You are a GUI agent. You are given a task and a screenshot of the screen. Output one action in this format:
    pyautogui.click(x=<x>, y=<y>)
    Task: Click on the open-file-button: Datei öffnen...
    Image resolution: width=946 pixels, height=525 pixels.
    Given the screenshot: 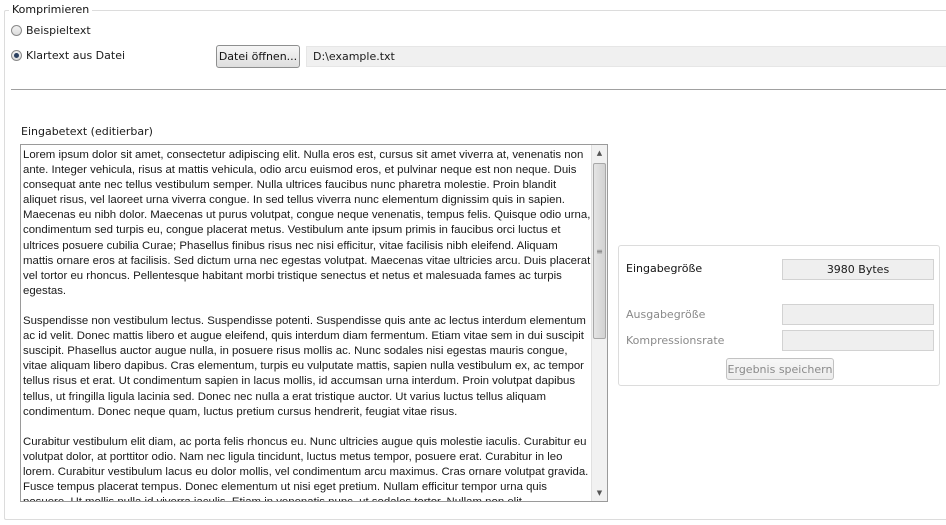 What is the action you would take?
    pyautogui.click(x=258, y=56)
    